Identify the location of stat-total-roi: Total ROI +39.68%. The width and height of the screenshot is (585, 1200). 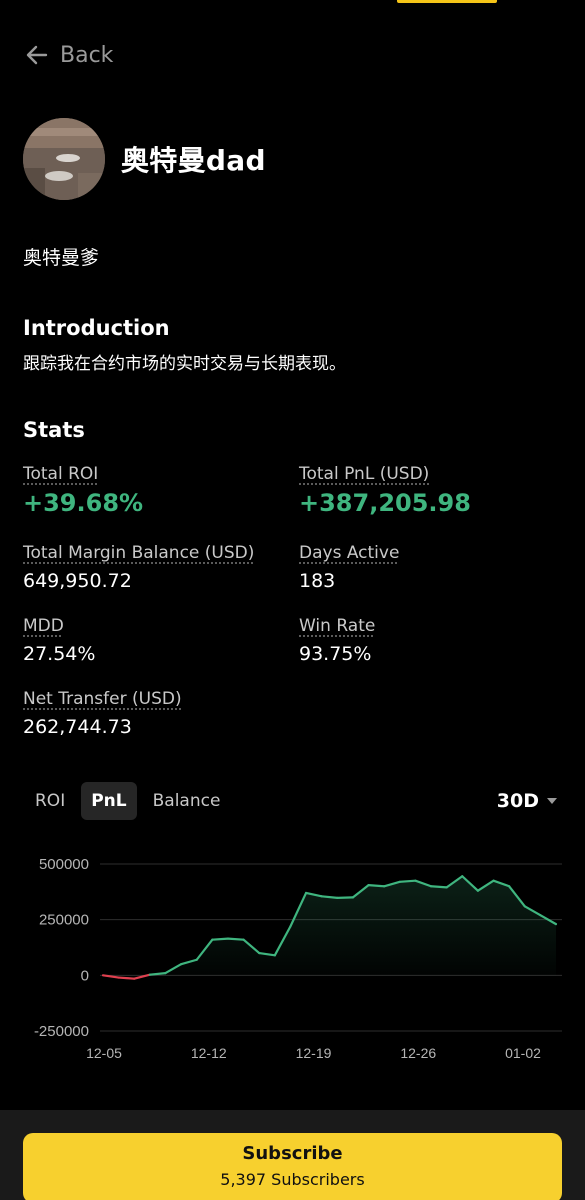
(83, 490).